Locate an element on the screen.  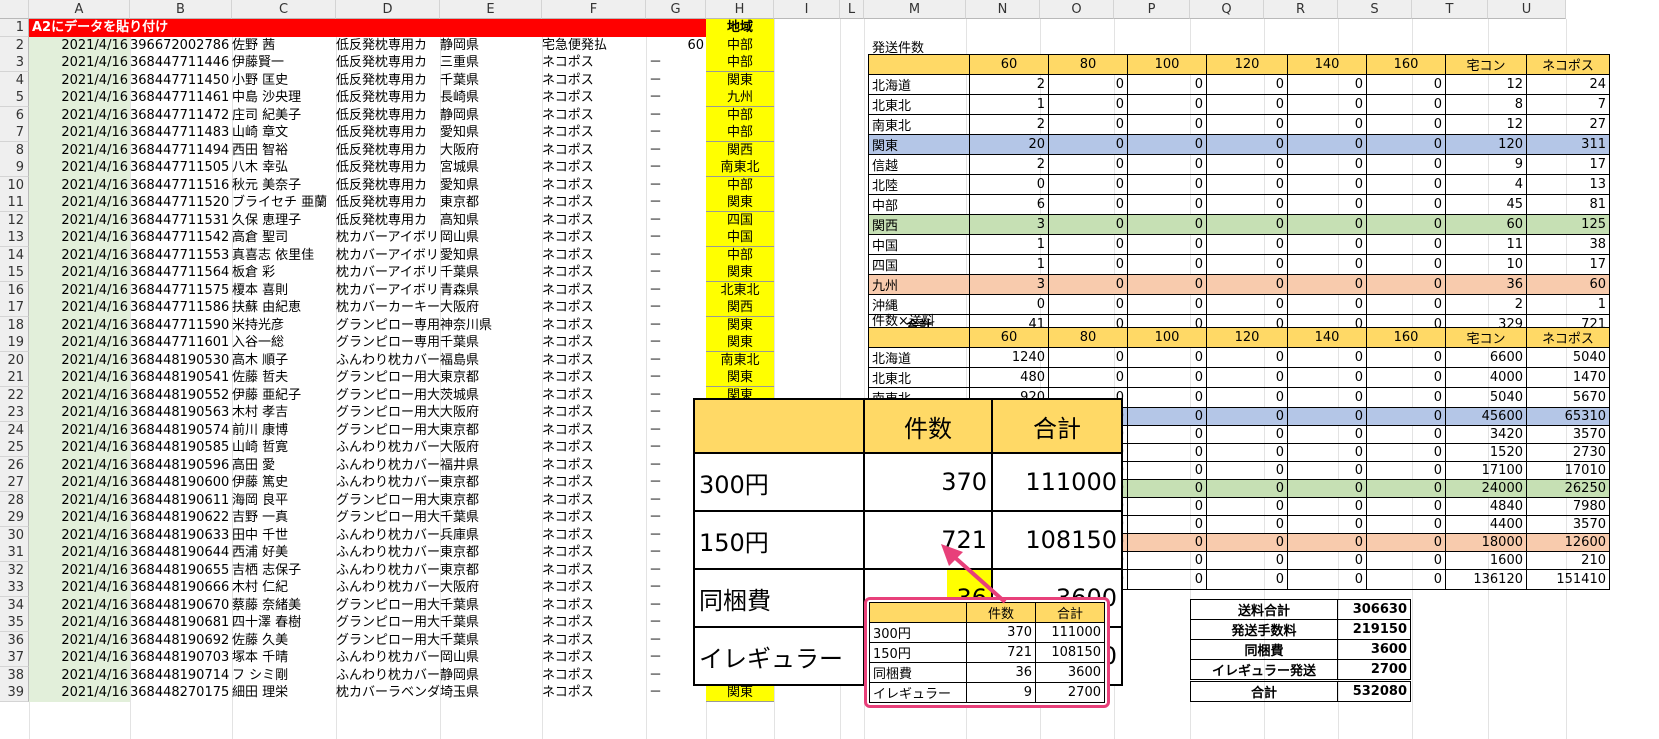
cell-name: 細田 理栄 is located at coordinates (284, 693).